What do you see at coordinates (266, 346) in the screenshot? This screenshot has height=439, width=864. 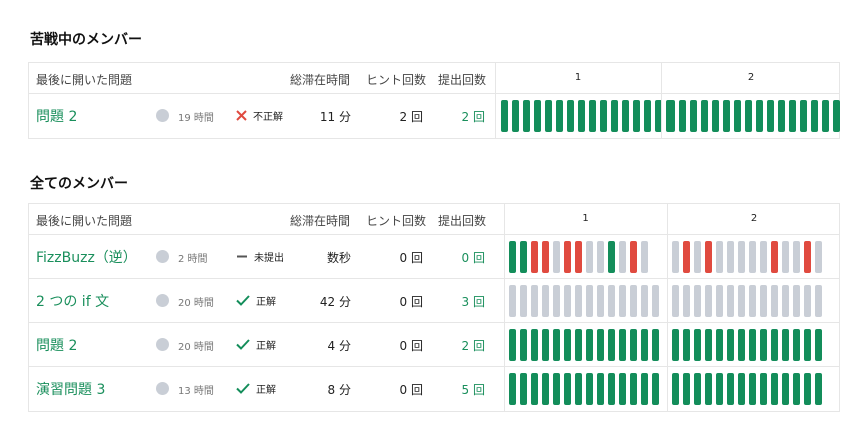 I see `status-label: 正解` at bounding box center [266, 346].